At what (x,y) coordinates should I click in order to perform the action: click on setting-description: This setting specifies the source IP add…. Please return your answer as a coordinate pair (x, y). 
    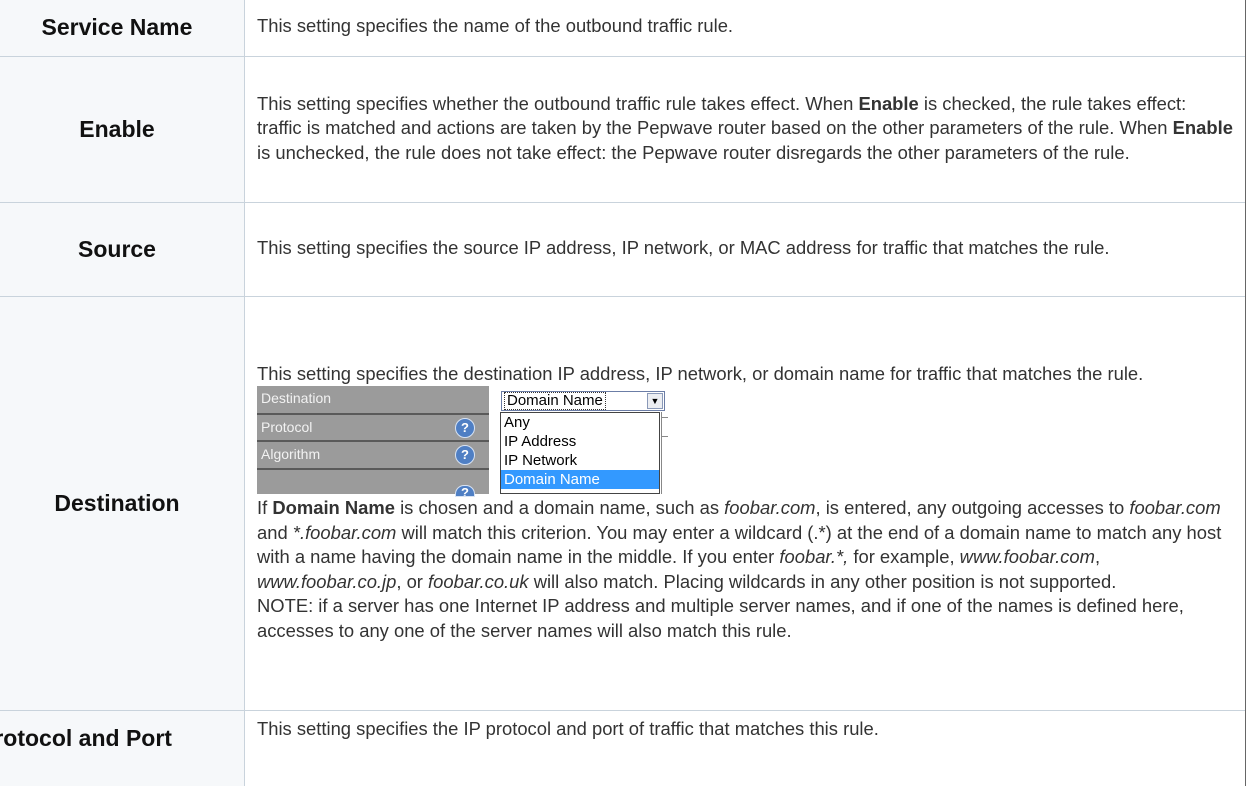
    Looking at the image, I should click on (745, 250).